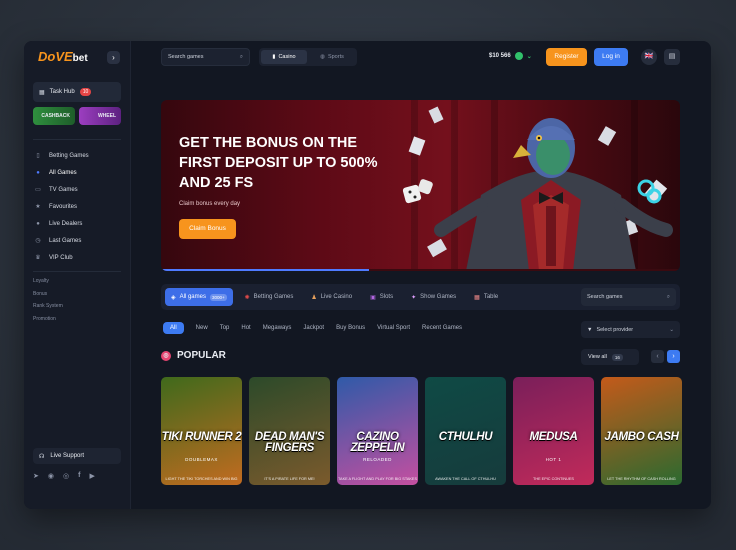 Image resolution: width=736 pixels, height=550 pixels. Describe the element at coordinates (79, 476) in the screenshot. I see `facebook-icon: f` at that location.